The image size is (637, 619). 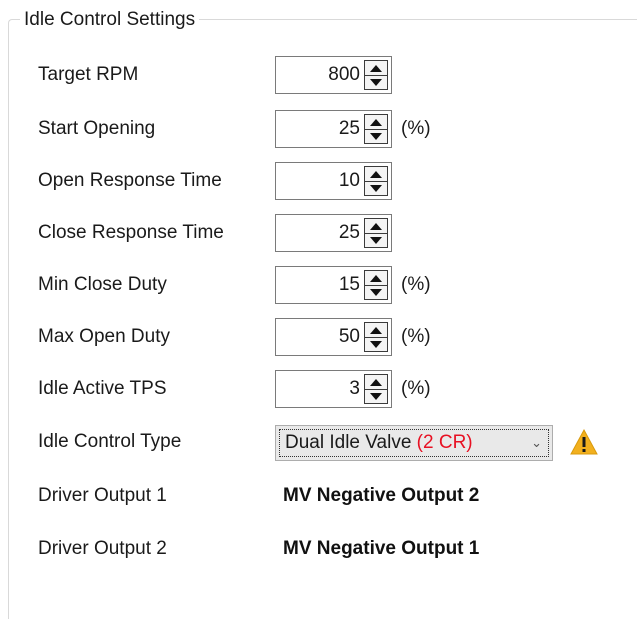 What do you see at coordinates (102, 548) in the screenshot?
I see `driver-output-2-label: Driver Output 2` at bounding box center [102, 548].